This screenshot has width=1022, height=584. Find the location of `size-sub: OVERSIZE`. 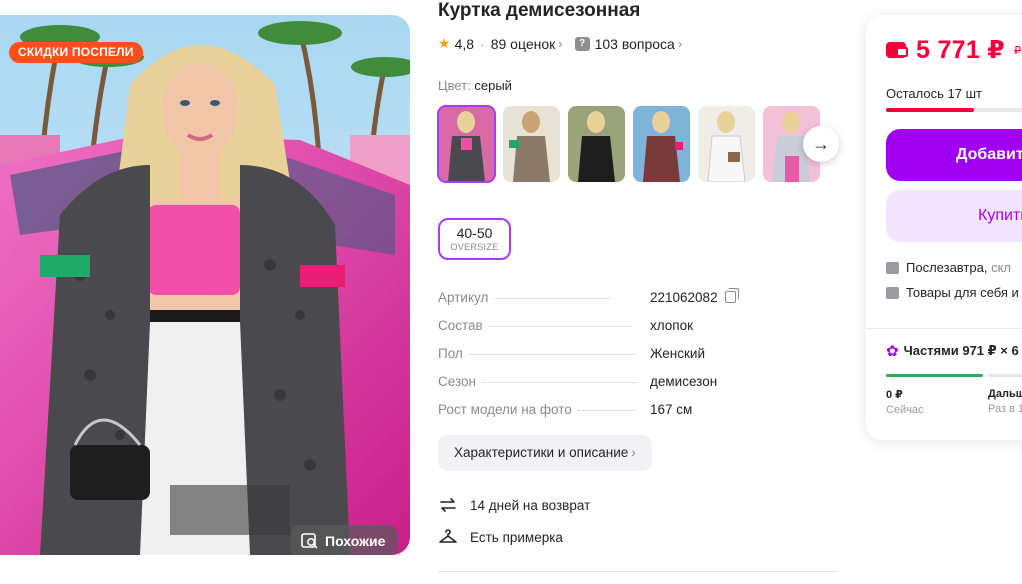

size-sub: OVERSIZE is located at coordinates (474, 247).